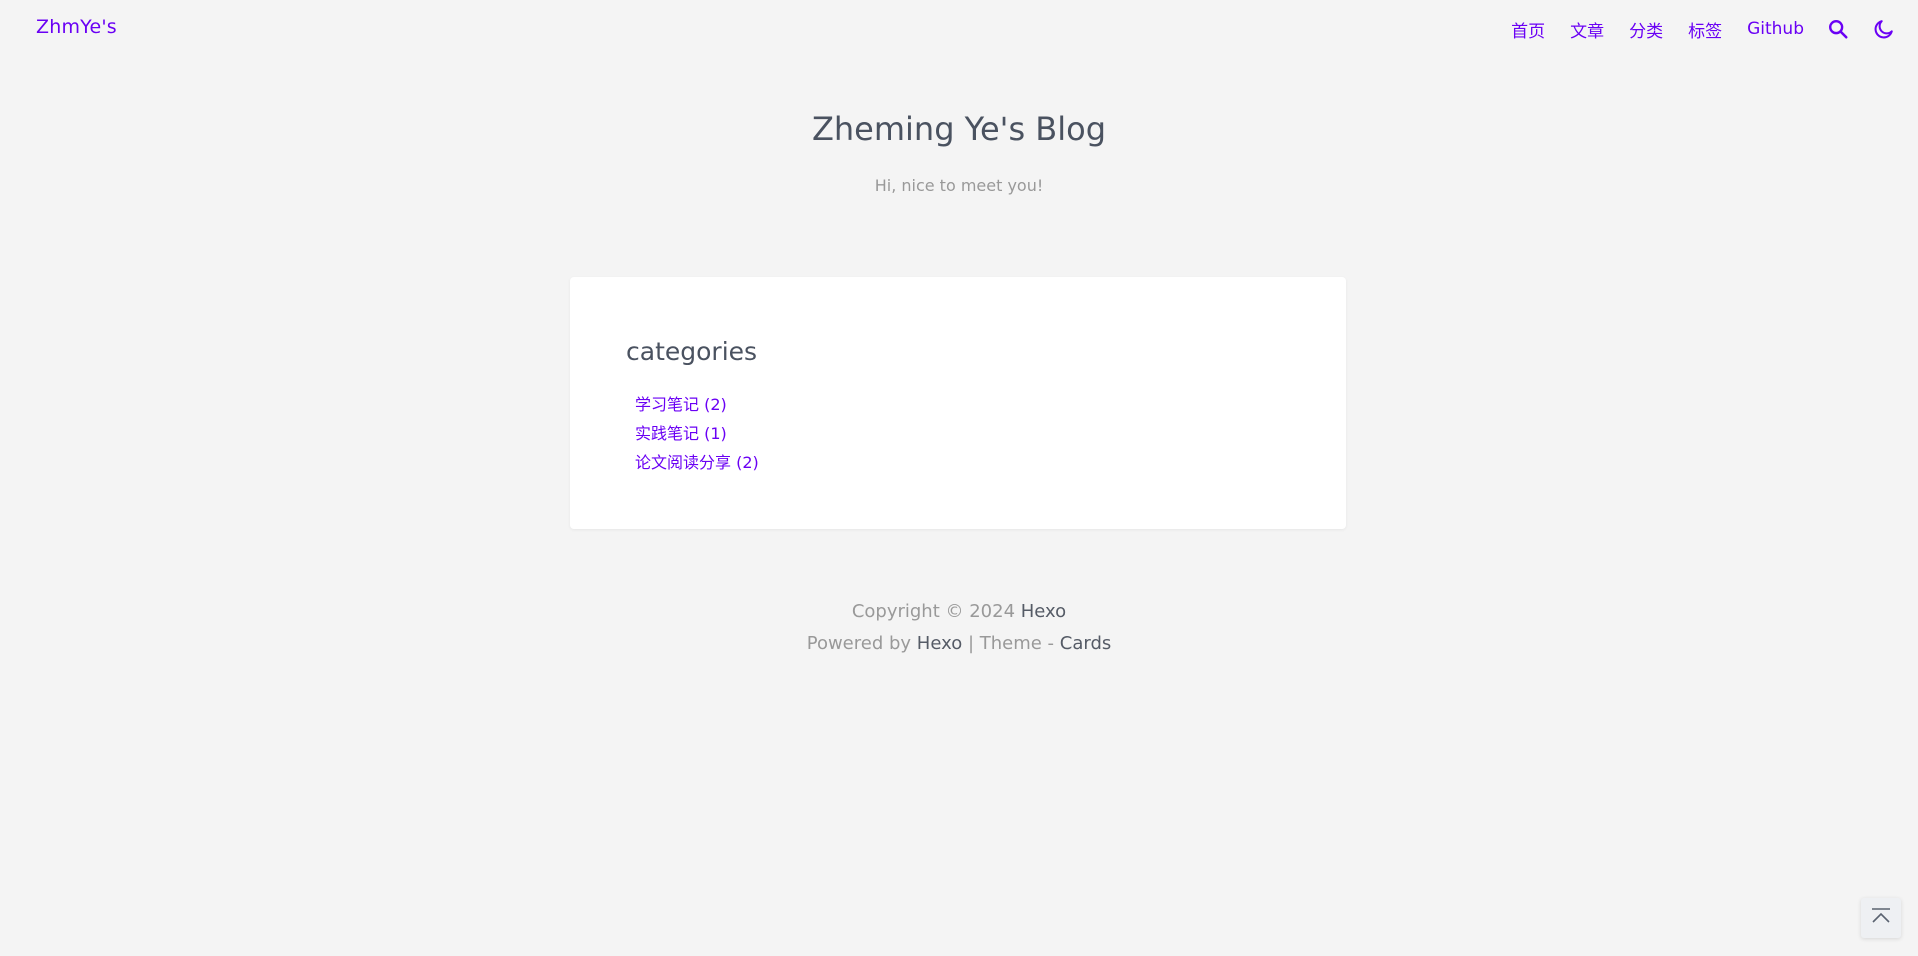  Describe the element at coordinates (1587, 29) in the screenshot. I see `nav-link-articles: 文章` at that location.